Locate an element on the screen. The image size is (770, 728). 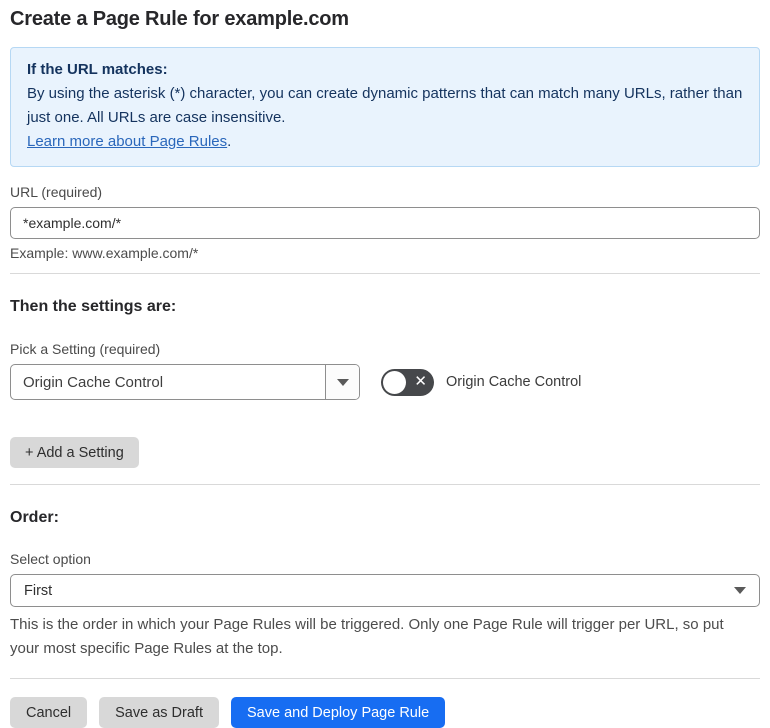
save-and-deploy-button: Save and Deploy Page Rule is located at coordinates (338, 712).